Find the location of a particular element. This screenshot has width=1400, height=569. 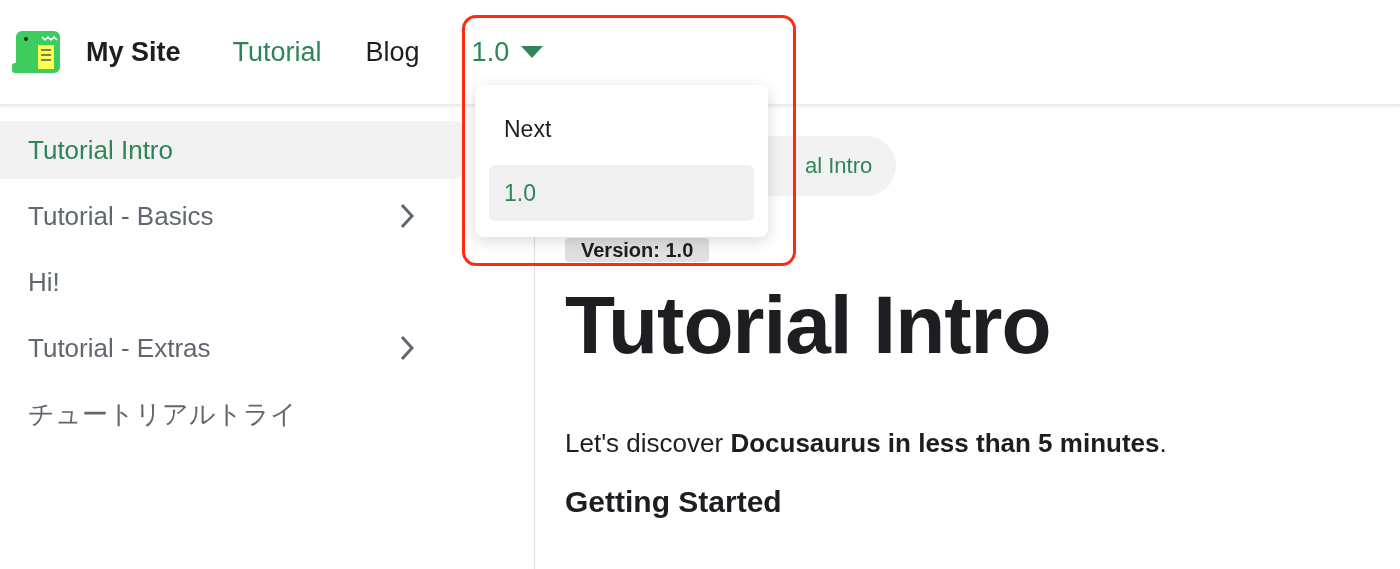

sidebar-item-label: Hi! is located at coordinates (44, 282).